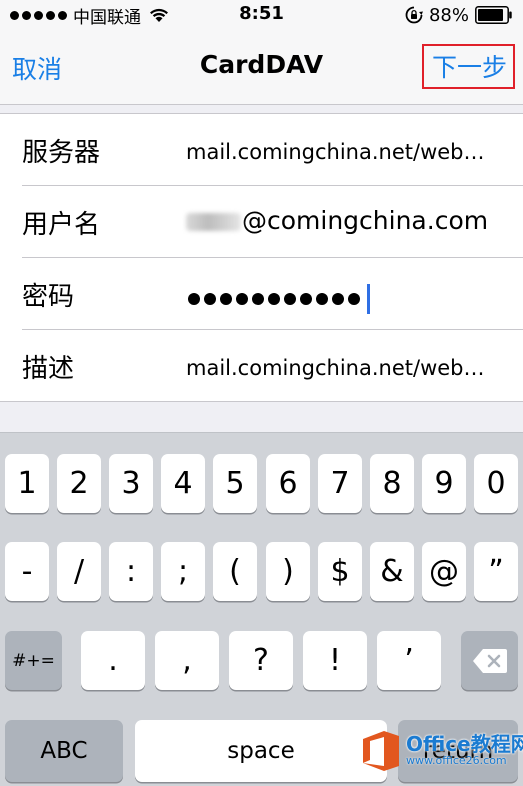 This screenshot has width=523, height=786. Describe the element at coordinates (235, 483) in the screenshot. I see `key-5: 5` at that location.